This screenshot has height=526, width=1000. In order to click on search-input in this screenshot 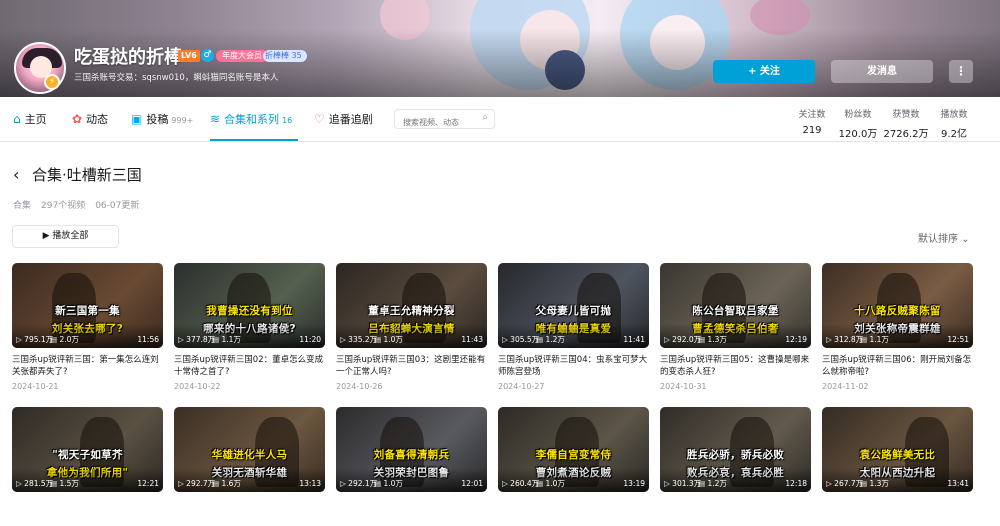, I will do `click(435, 122)`.